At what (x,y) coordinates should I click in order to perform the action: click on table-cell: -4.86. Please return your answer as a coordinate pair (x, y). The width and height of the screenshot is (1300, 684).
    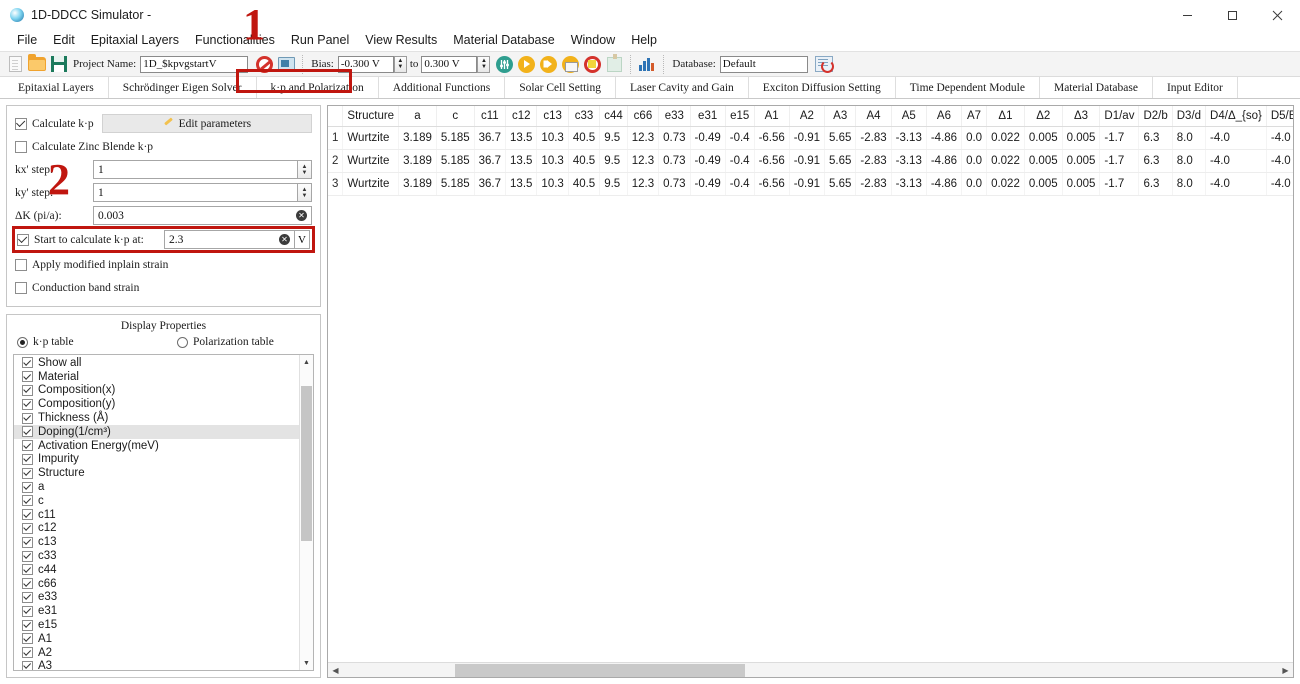
    Looking at the image, I should click on (944, 161).